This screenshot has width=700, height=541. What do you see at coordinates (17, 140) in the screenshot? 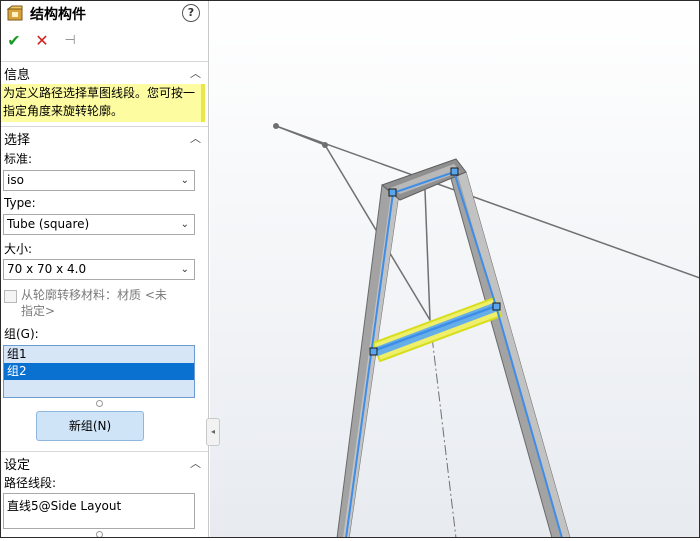
I see `selection-section-title: 选择` at bounding box center [17, 140].